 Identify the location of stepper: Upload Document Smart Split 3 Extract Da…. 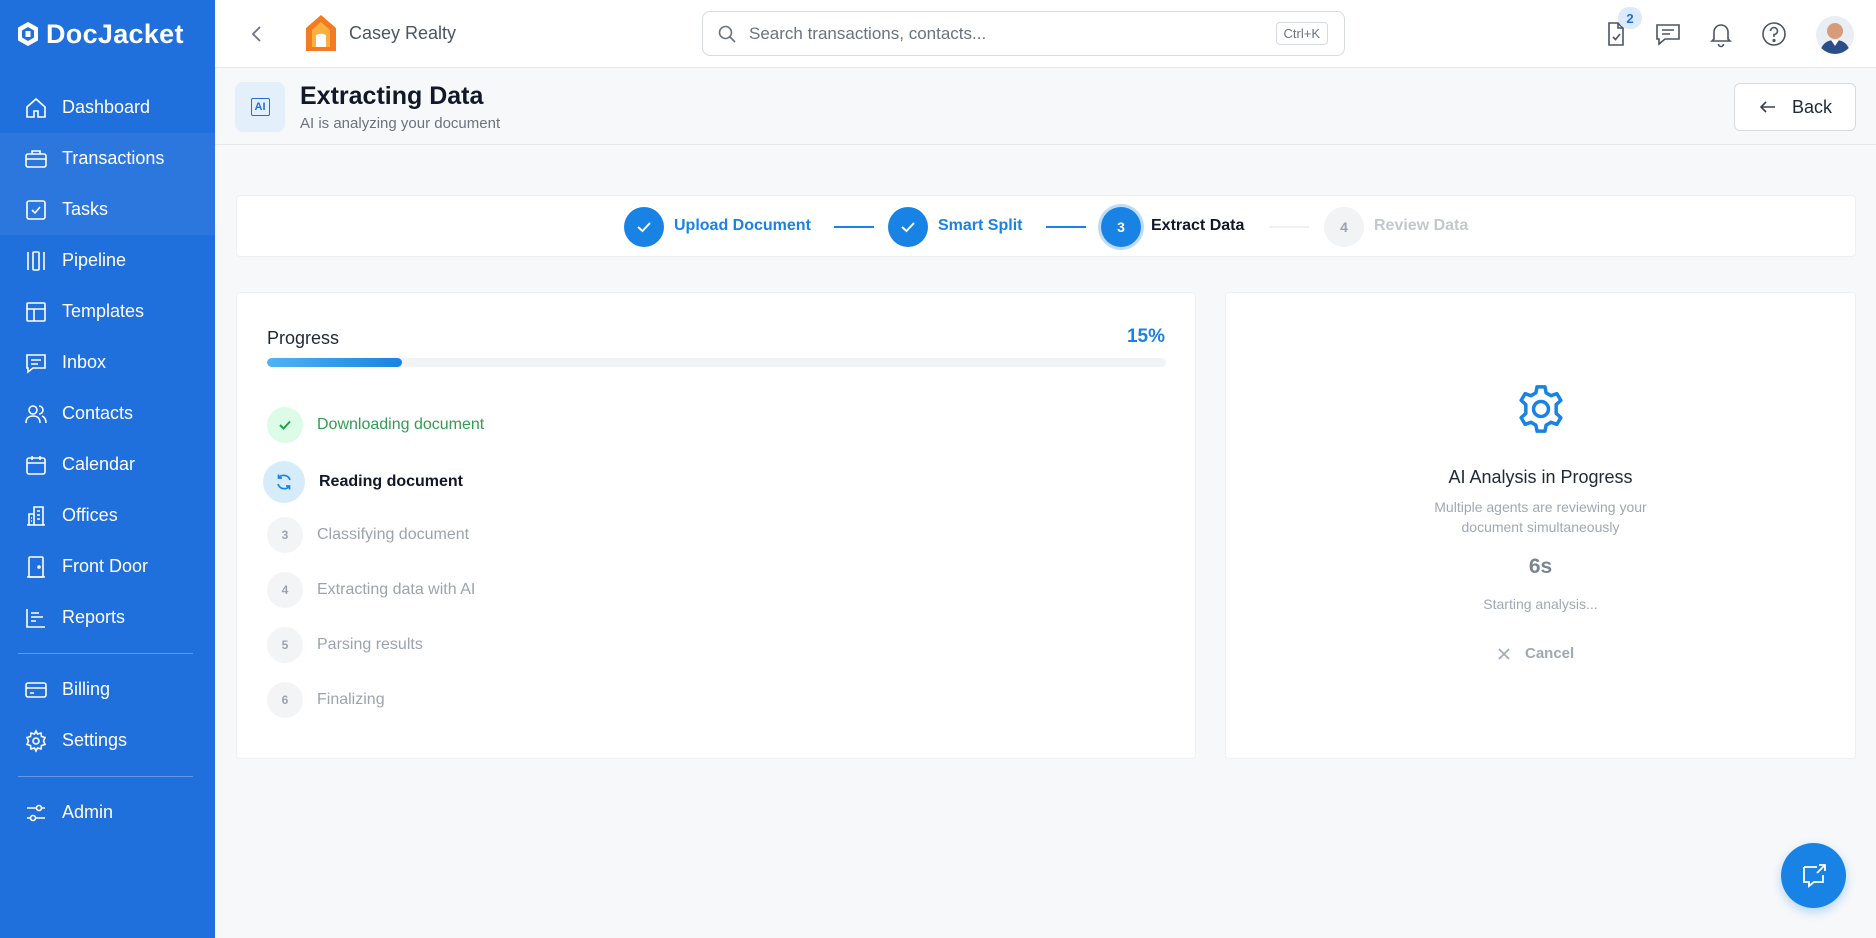
(1046, 226).